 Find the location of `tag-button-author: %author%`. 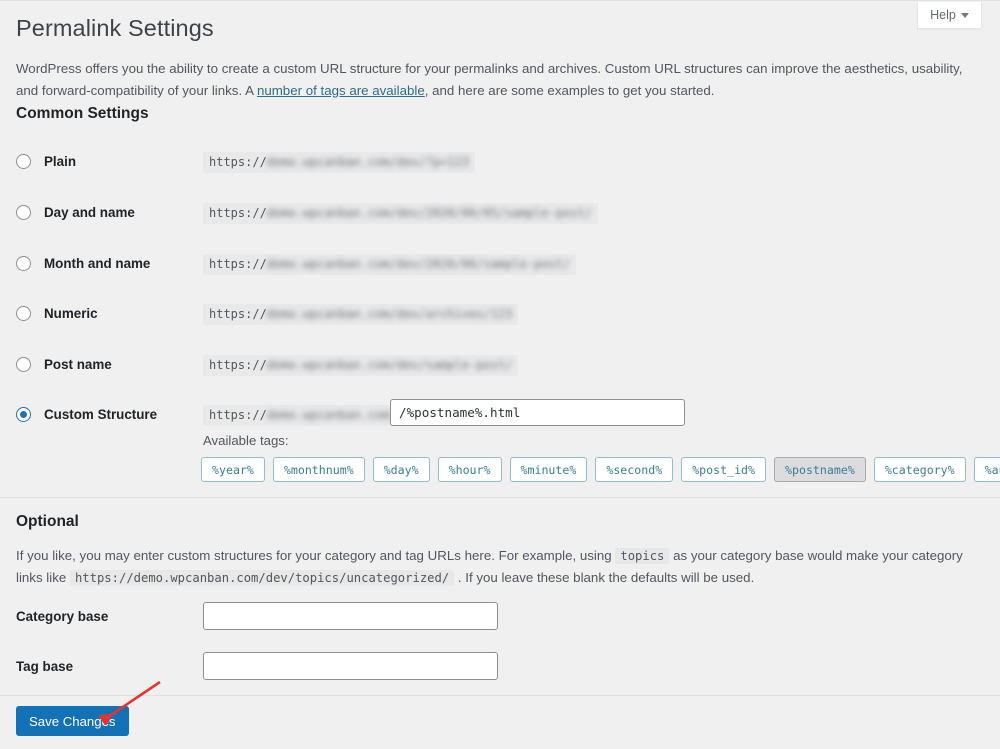

tag-button-author: %author% is located at coordinates (986, 469).